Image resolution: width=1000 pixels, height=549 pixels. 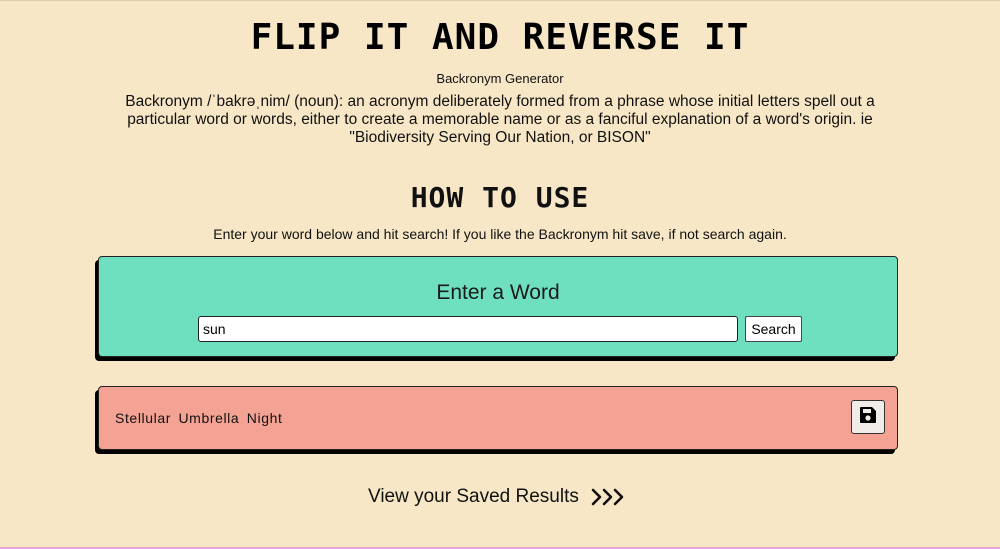 I want to click on floppy-disk-icon, so click(x=868, y=417).